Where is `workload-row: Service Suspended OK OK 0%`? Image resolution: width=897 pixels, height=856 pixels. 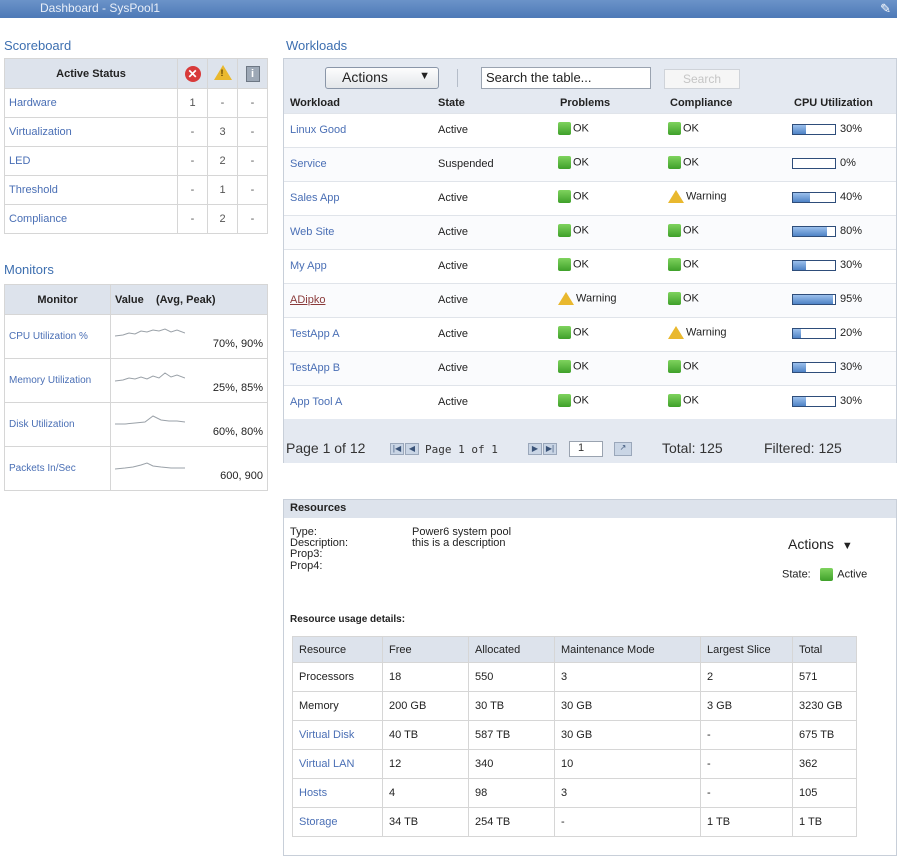
workload-row: Service Suspended OK OK 0% is located at coordinates (590, 164).